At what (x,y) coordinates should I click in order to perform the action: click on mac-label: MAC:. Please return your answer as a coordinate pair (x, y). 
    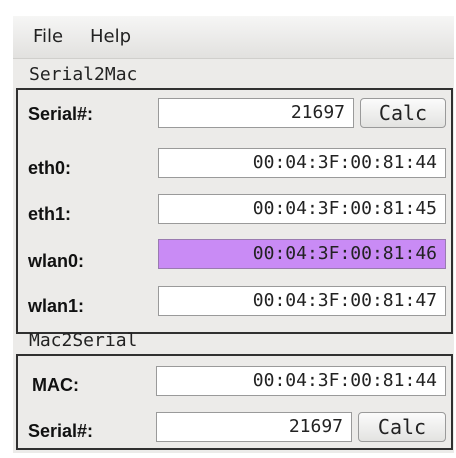
    Looking at the image, I should click on (55, 385).